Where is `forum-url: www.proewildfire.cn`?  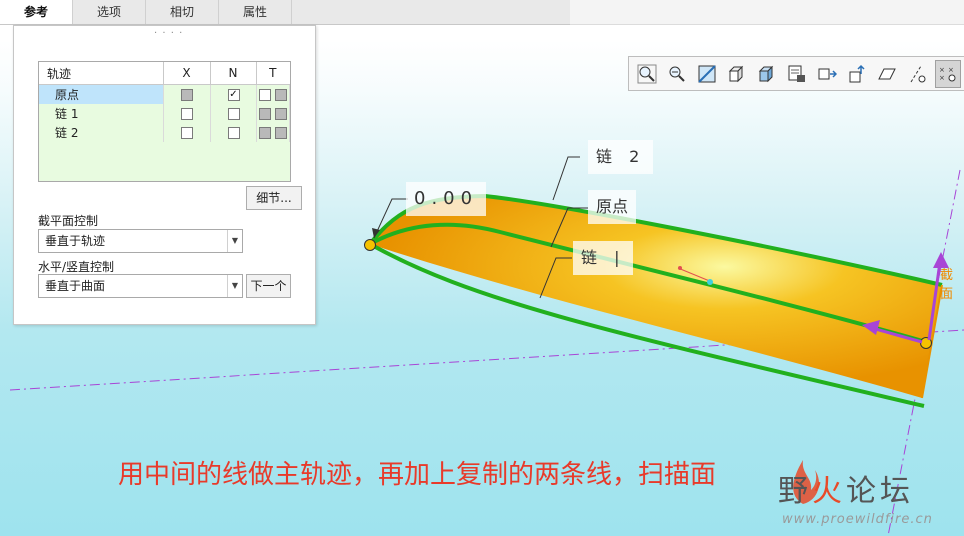
forum-url: www.proewildfire.cn is located at coordinates (857, 519).